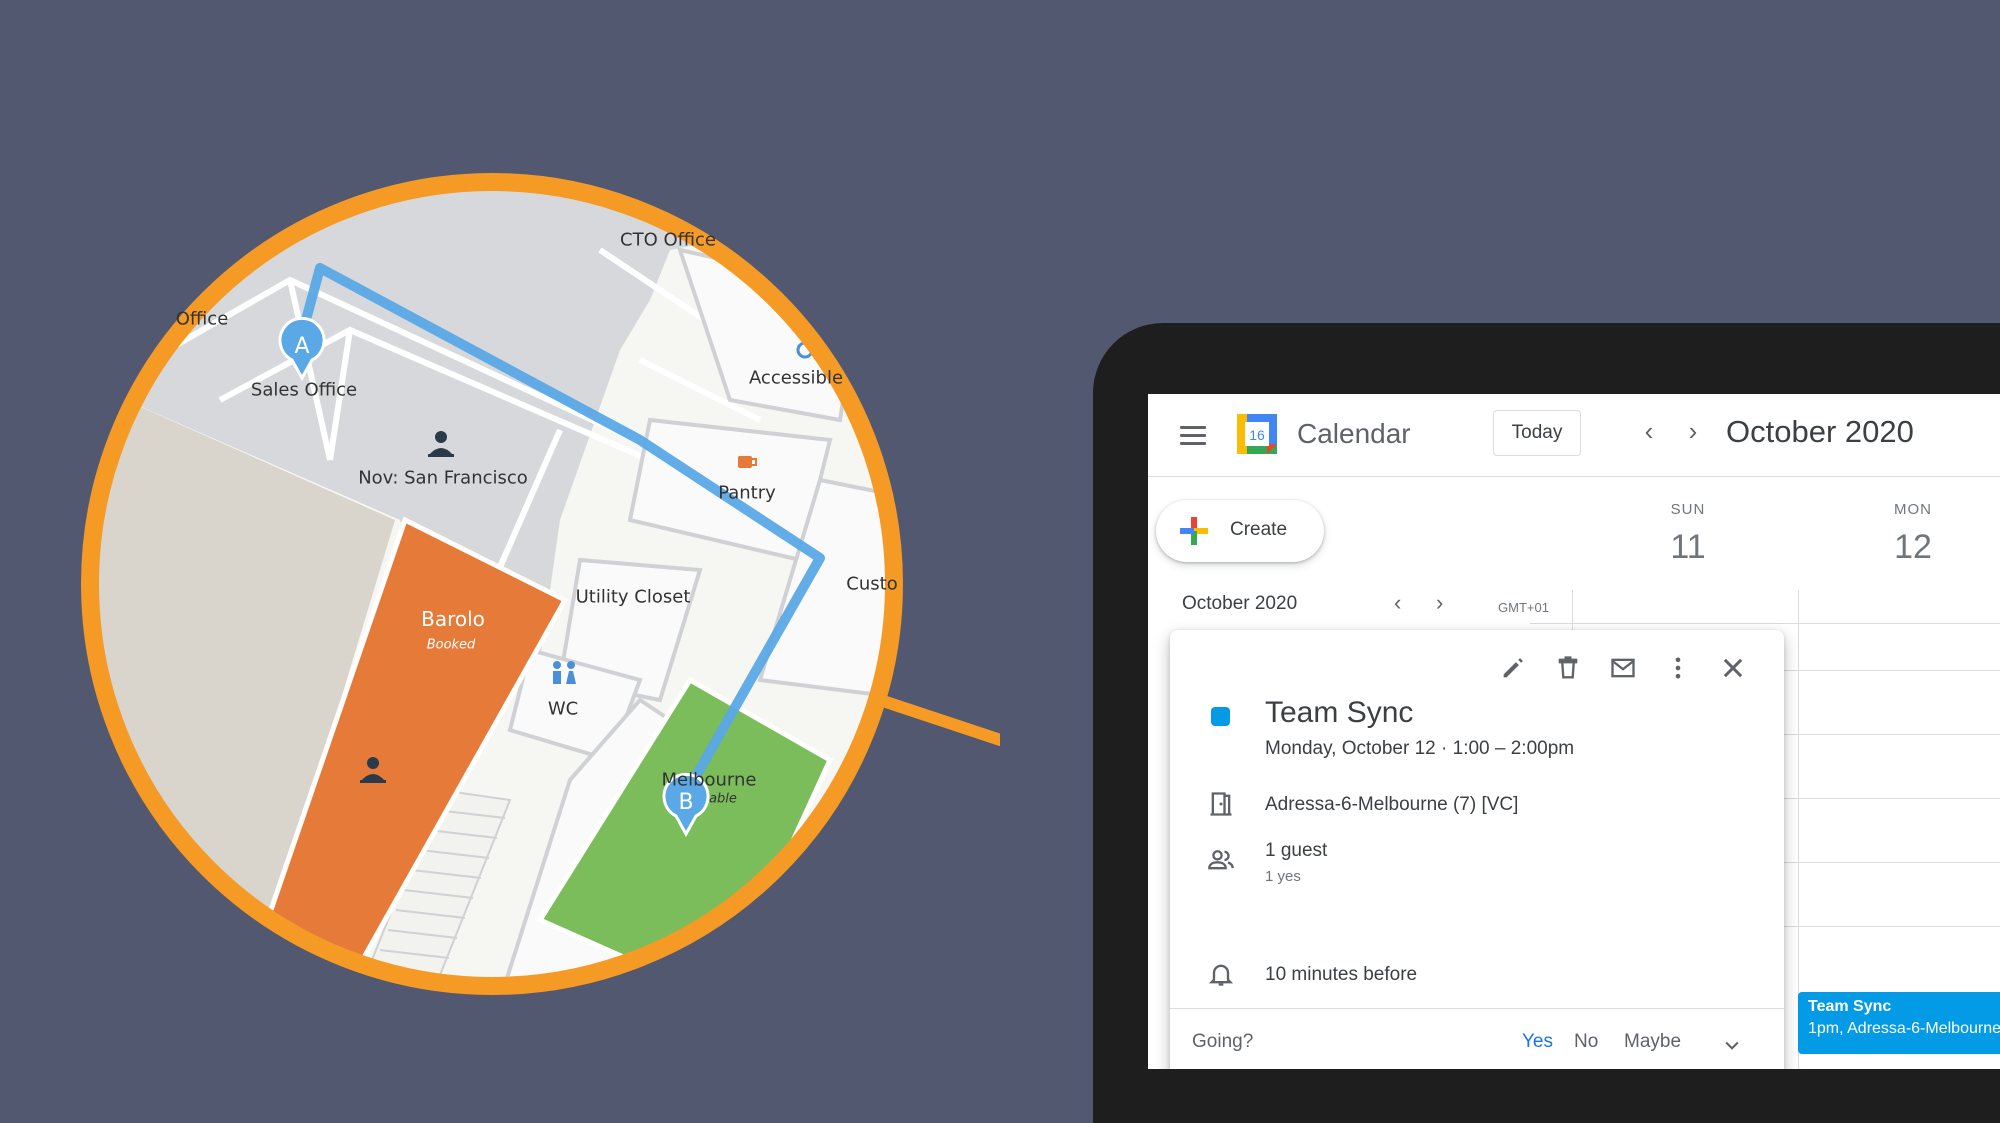  What do you see at coordinates (1688, 509) in the screenshot?
I see `day-of-week-sun: SUN` at bounding box center [1688, 509].